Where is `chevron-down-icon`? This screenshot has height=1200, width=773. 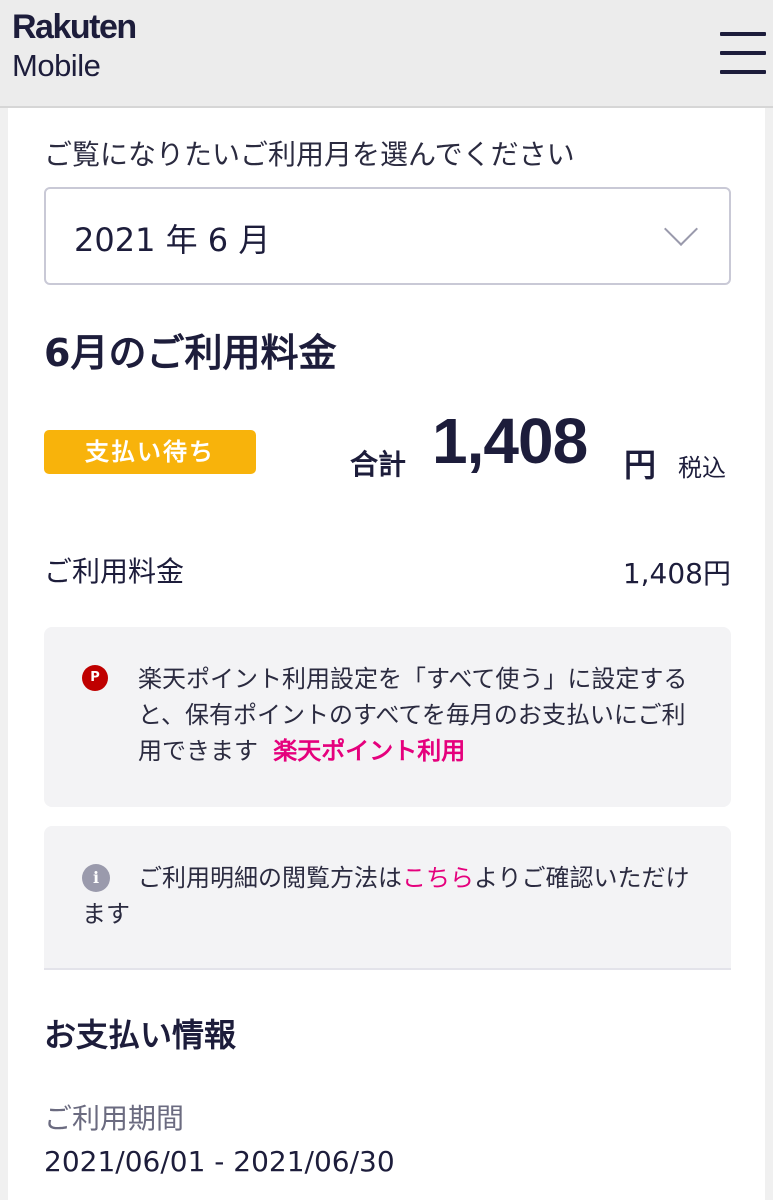
chevron-down-icon is located at coordinates (681, 229).